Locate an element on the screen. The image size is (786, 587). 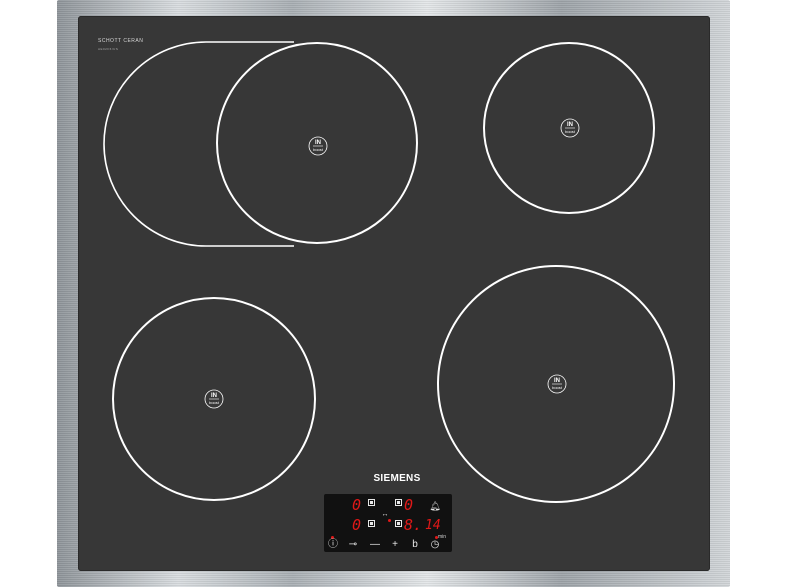
glass-maker-logo: SCHOTT CERAN AE02F6/US is located at coordinates (120, 45).